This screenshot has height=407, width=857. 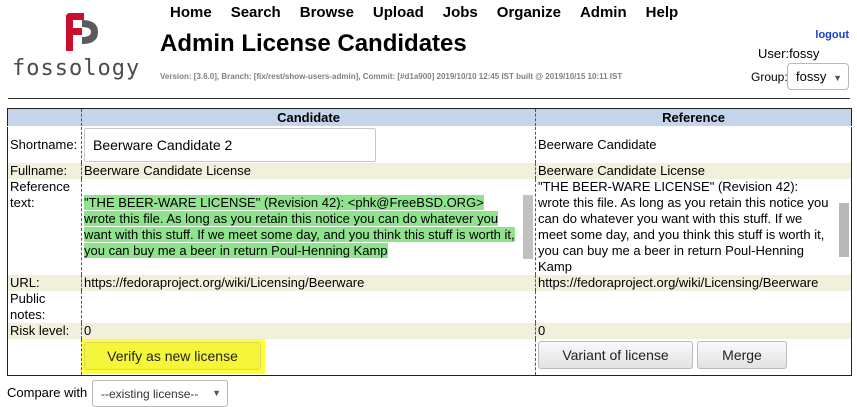 I want to click on row-label-reference-text: Reference text:, so click(x=44, y=226).